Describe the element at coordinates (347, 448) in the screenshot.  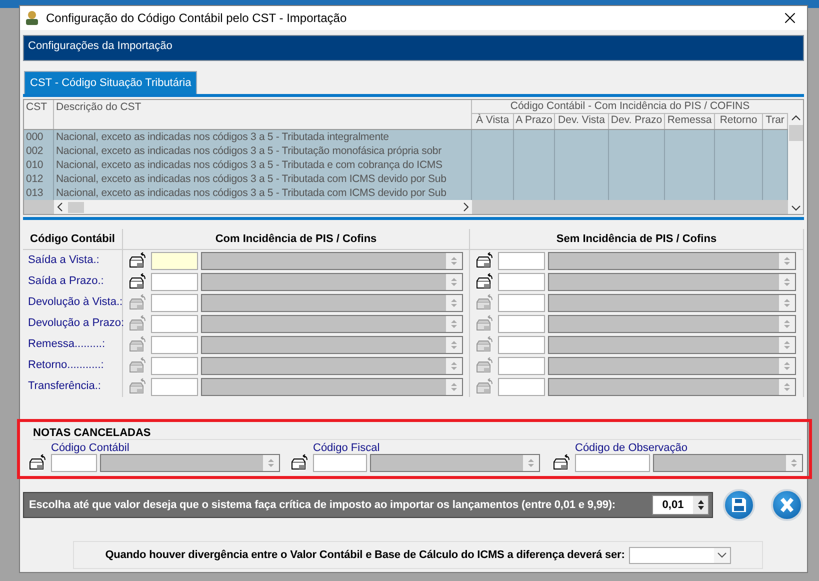
I see `field-label: Código Fiscal` at that location.